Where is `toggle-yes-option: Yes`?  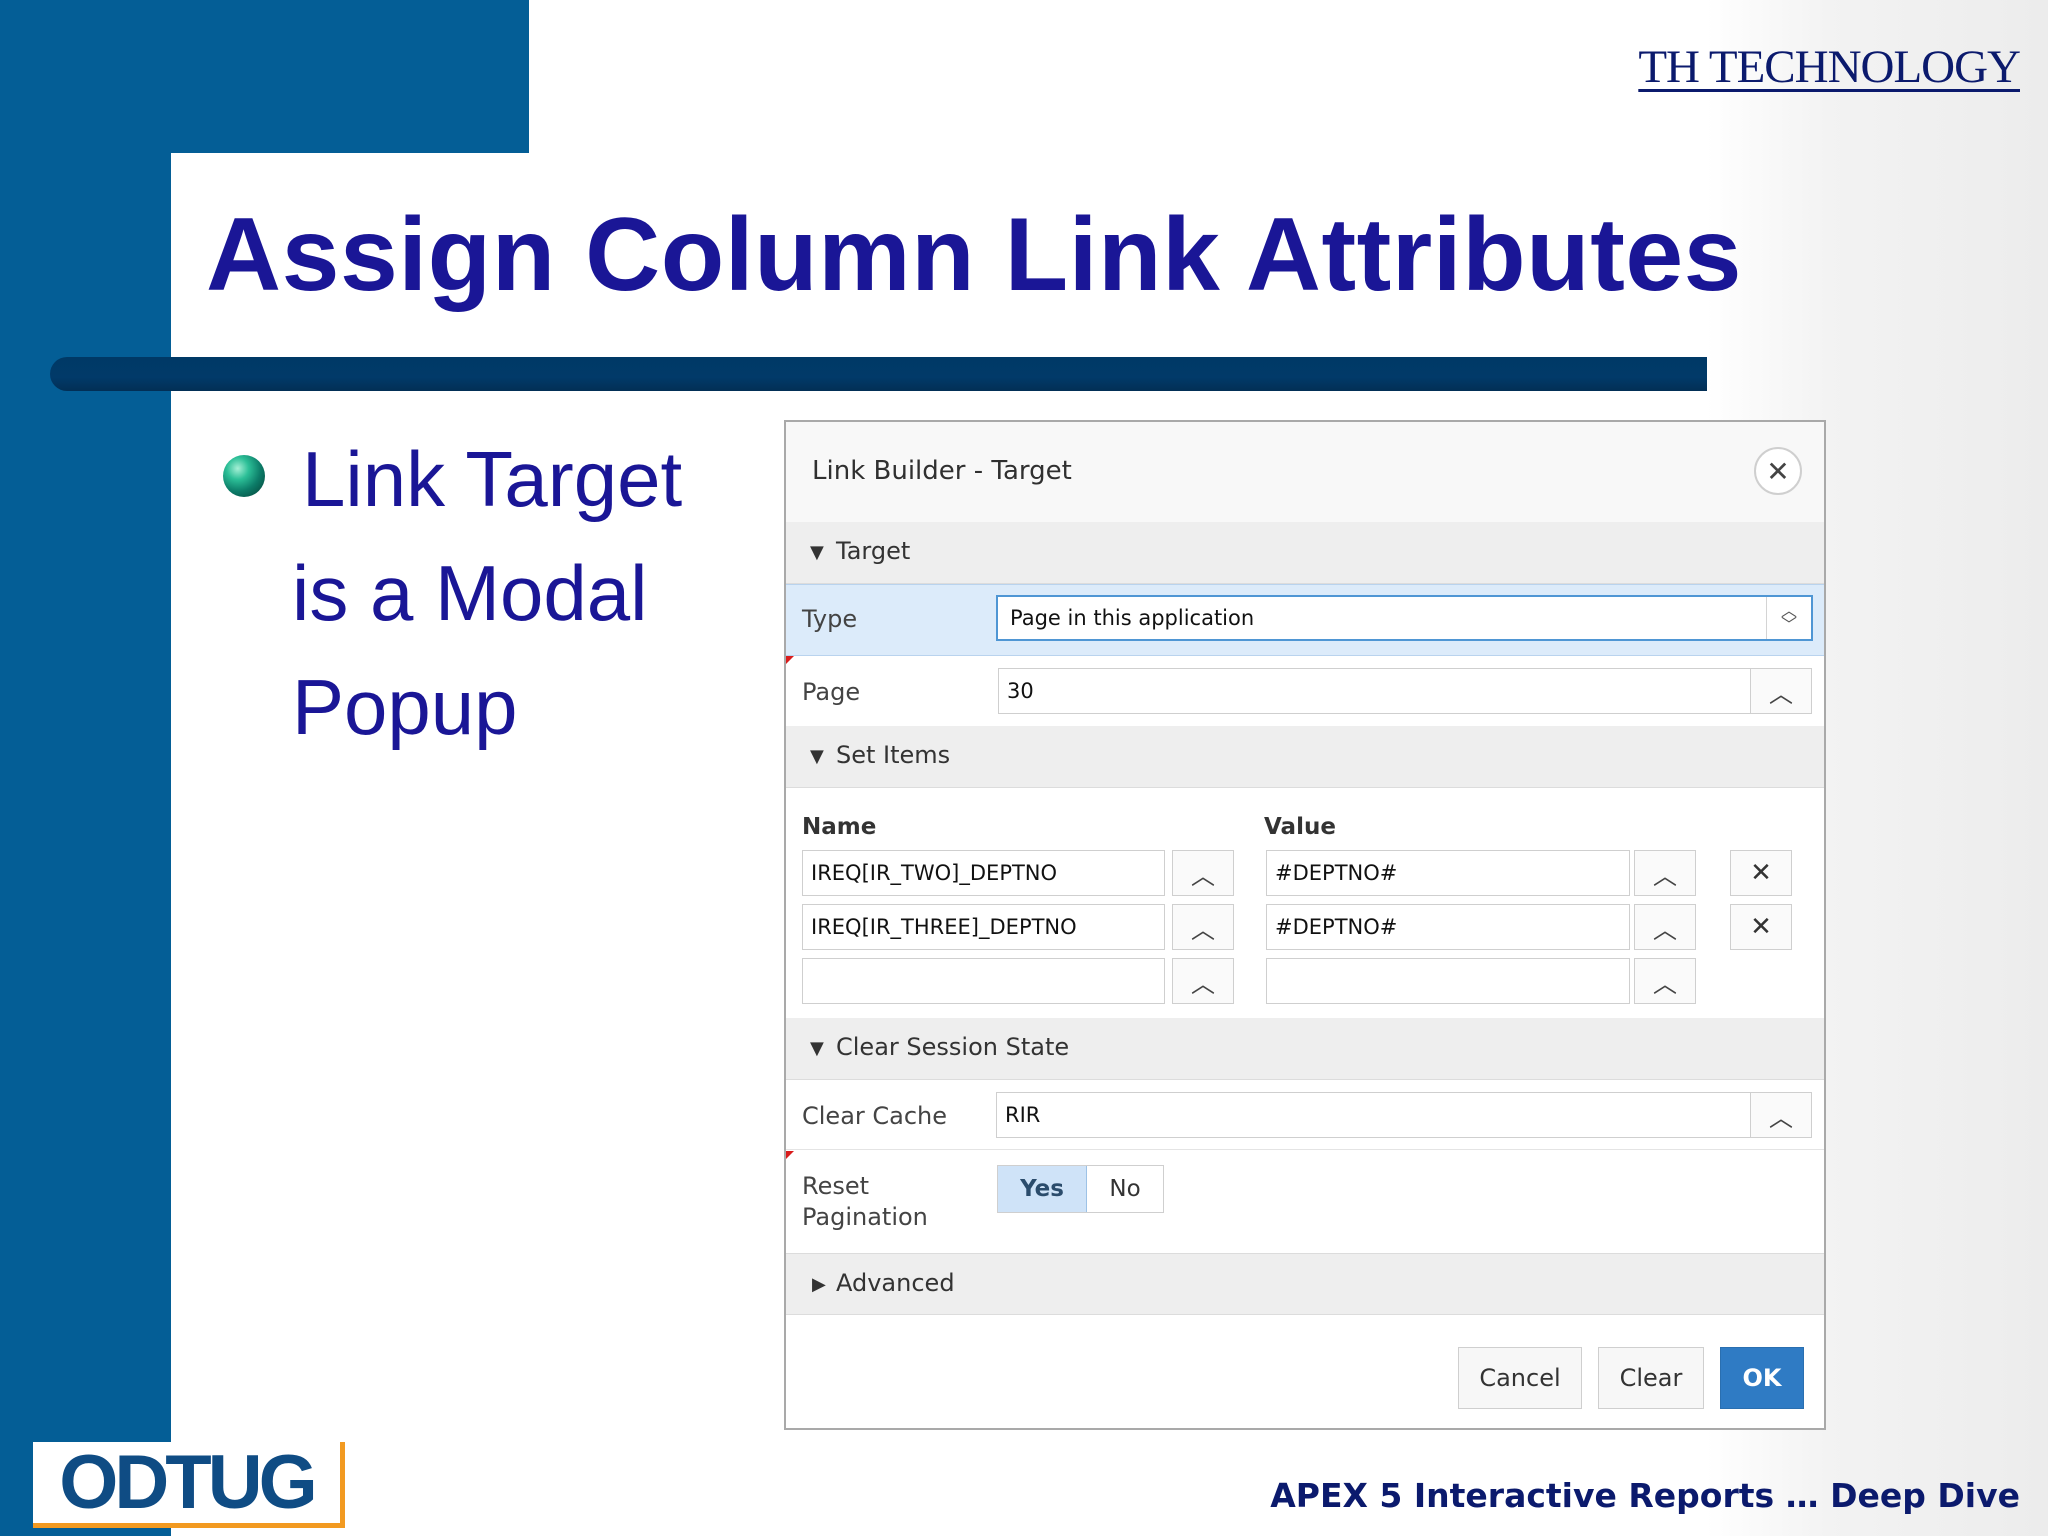
toggle-yes-option: Yes is located at coordinates (1042, 1189).